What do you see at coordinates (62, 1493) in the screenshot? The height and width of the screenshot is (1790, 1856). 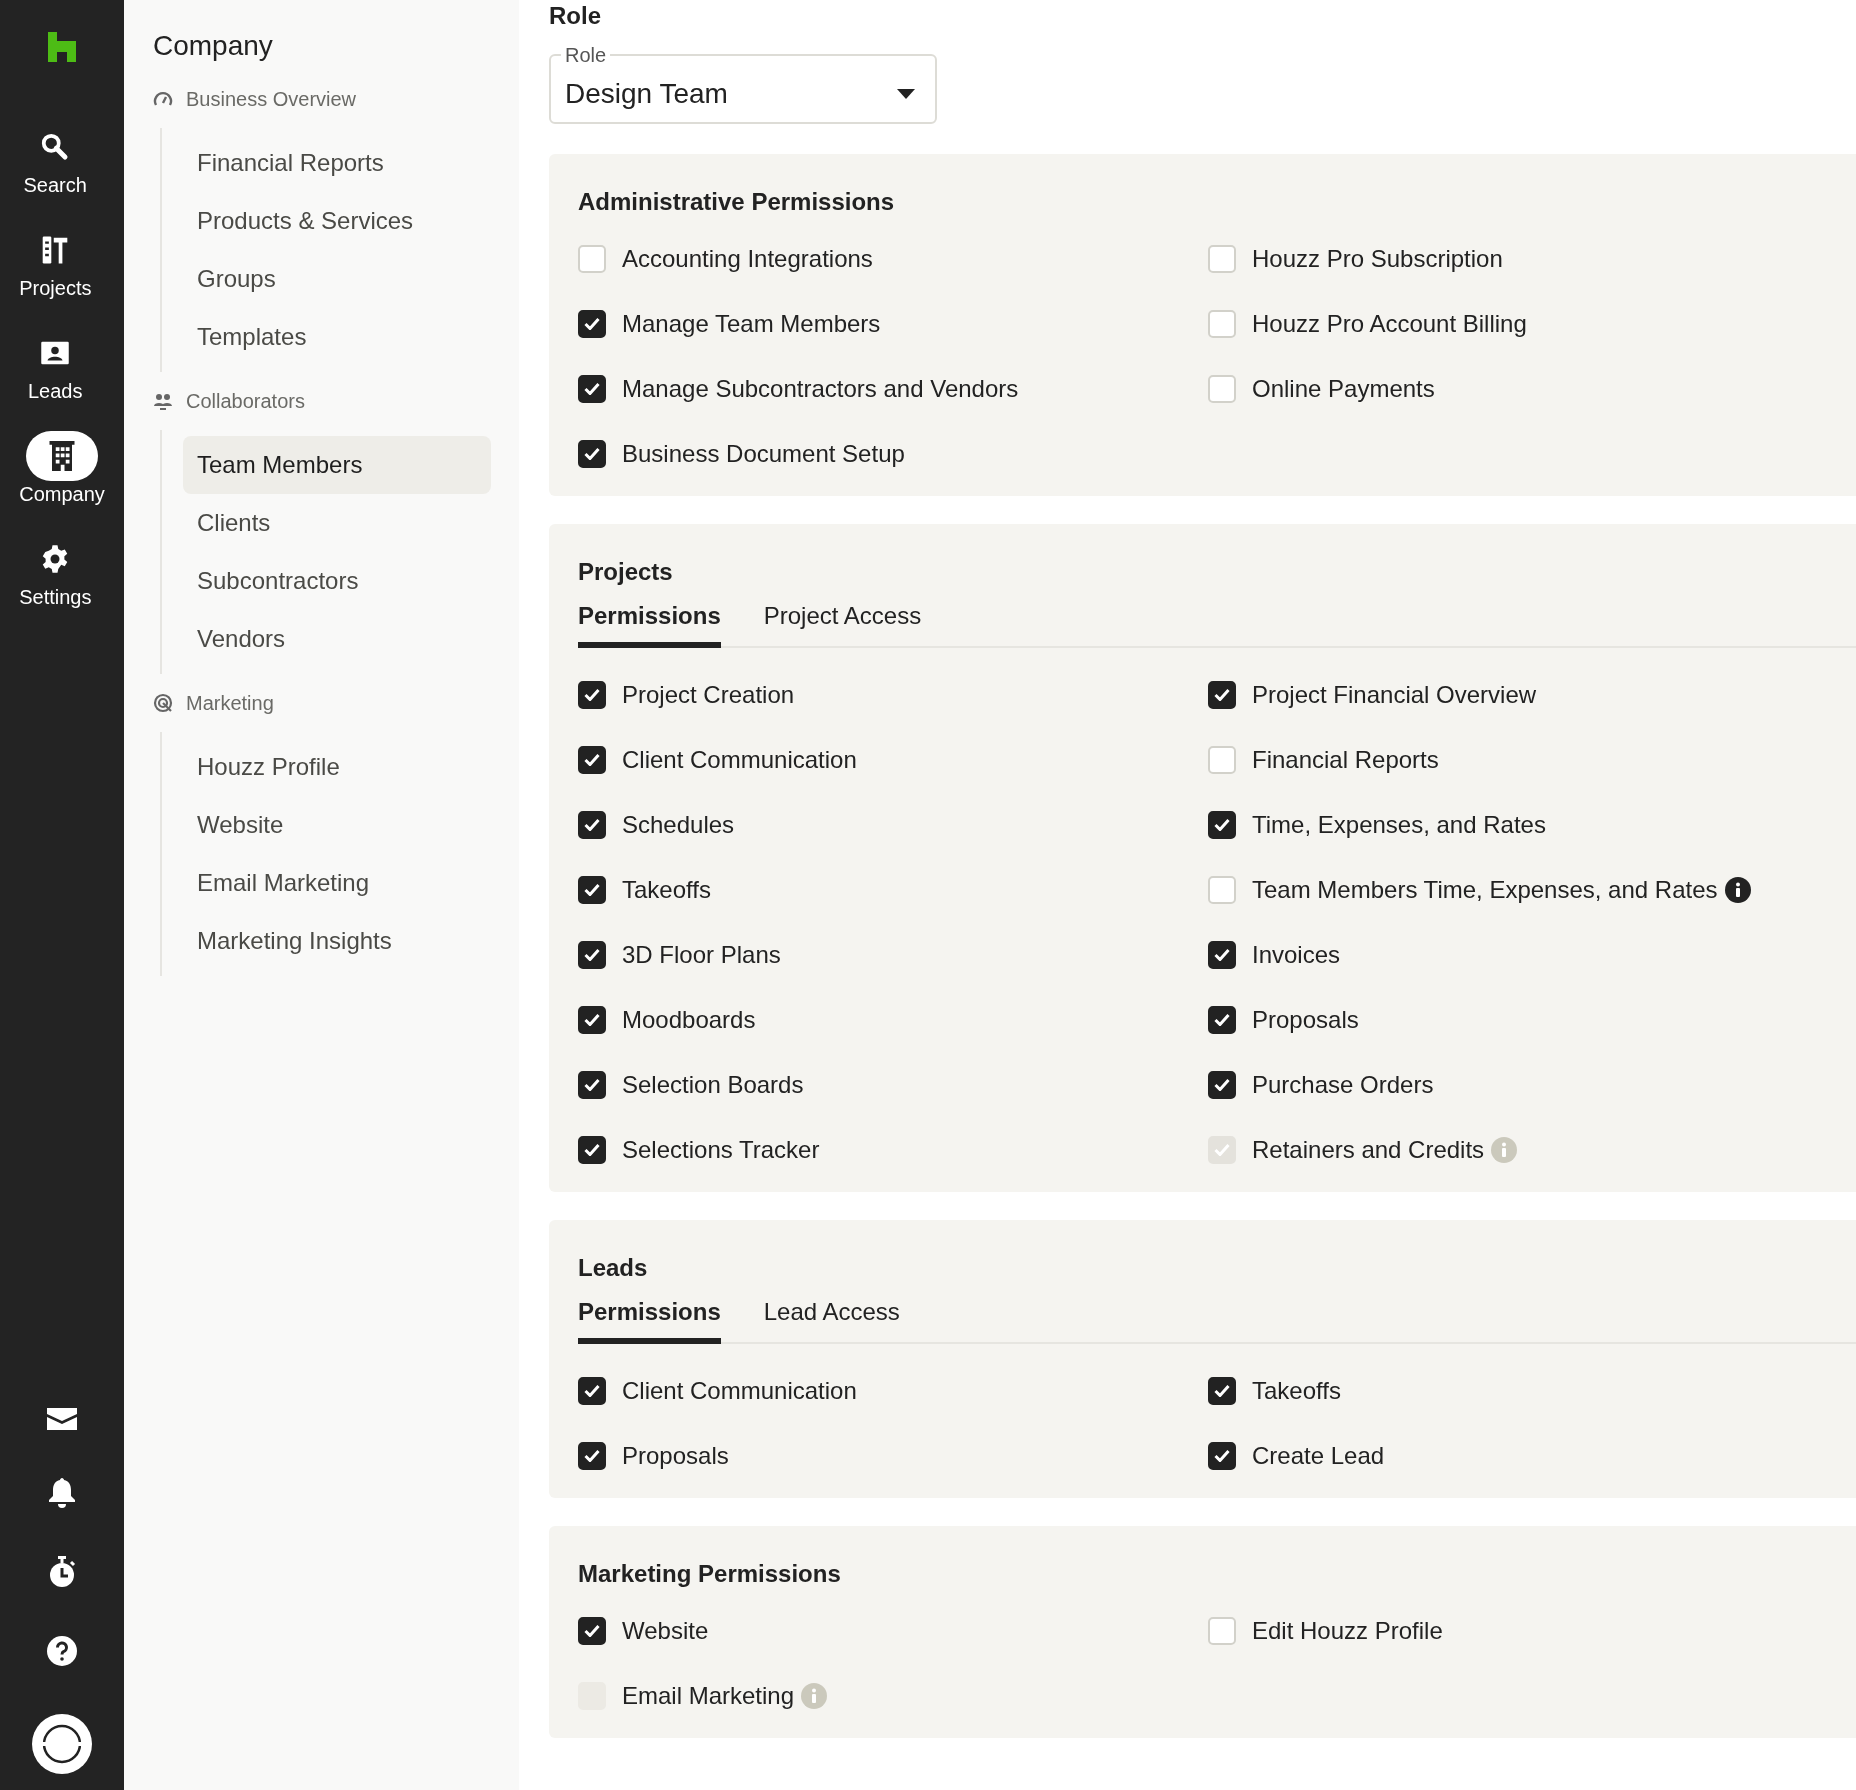 I see `bell-icon` at bounding box center [62, 1493].